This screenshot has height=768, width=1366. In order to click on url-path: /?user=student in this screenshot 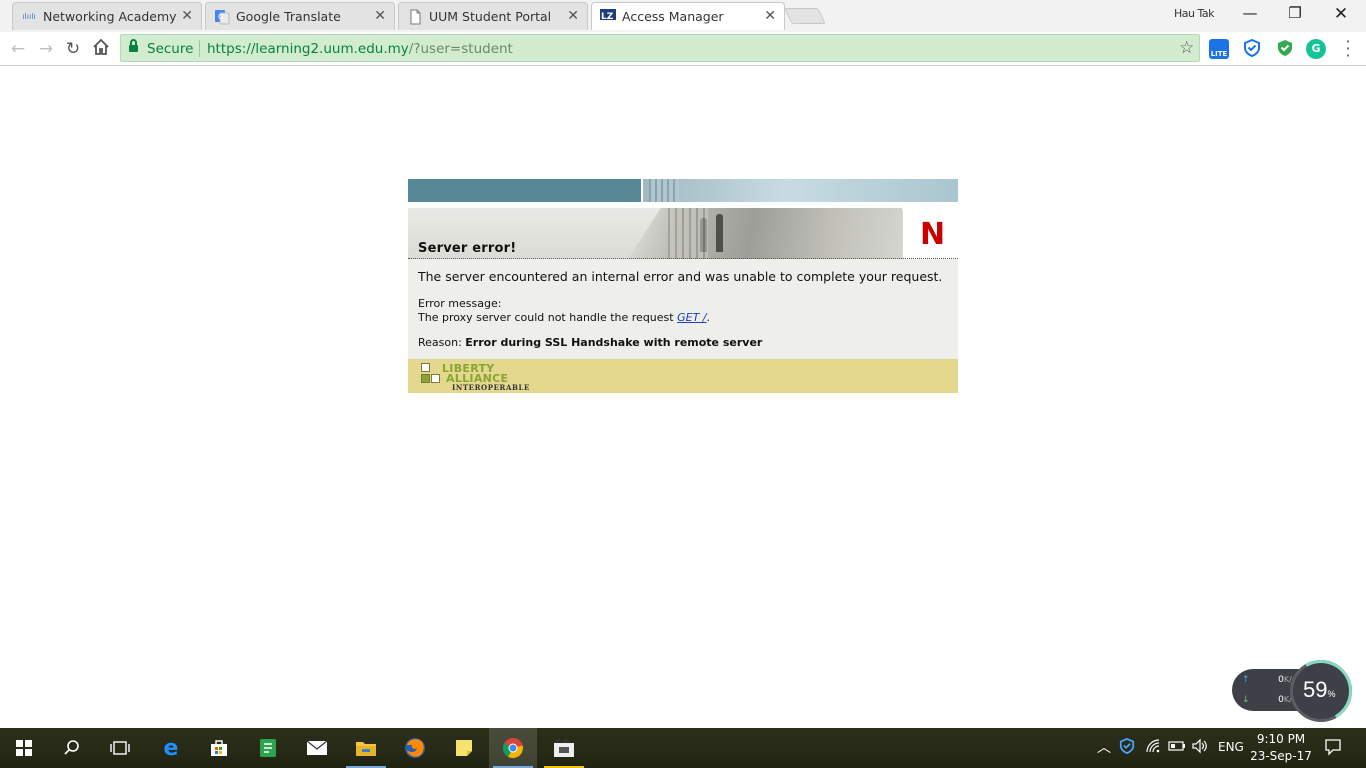, I will do `click(460, 49)`.